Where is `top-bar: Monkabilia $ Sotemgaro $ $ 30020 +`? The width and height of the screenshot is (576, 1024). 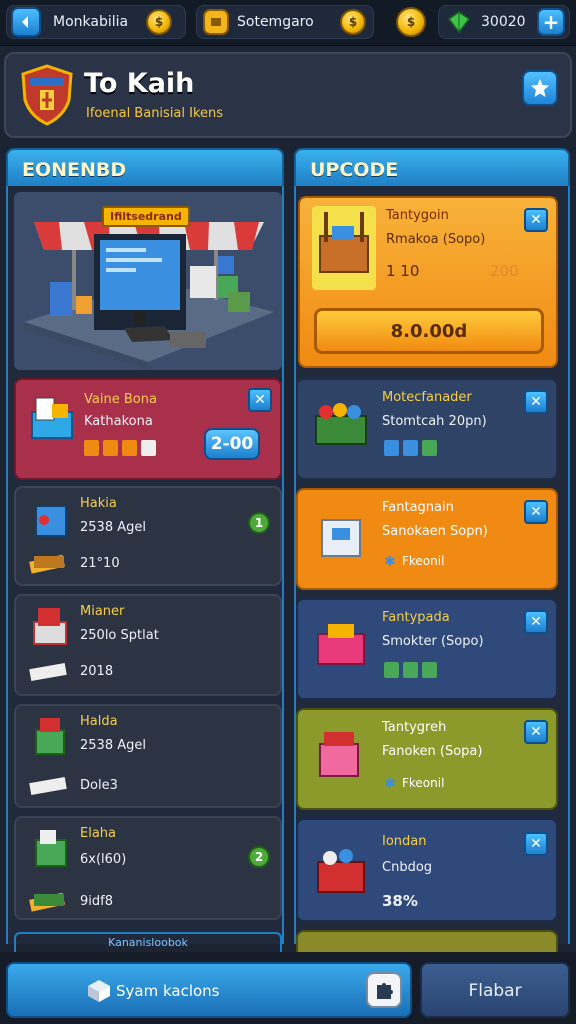
top-bar: Monkabilia $ Sotemgaro $ $ 30020 + is located at coordinates (288, 23).